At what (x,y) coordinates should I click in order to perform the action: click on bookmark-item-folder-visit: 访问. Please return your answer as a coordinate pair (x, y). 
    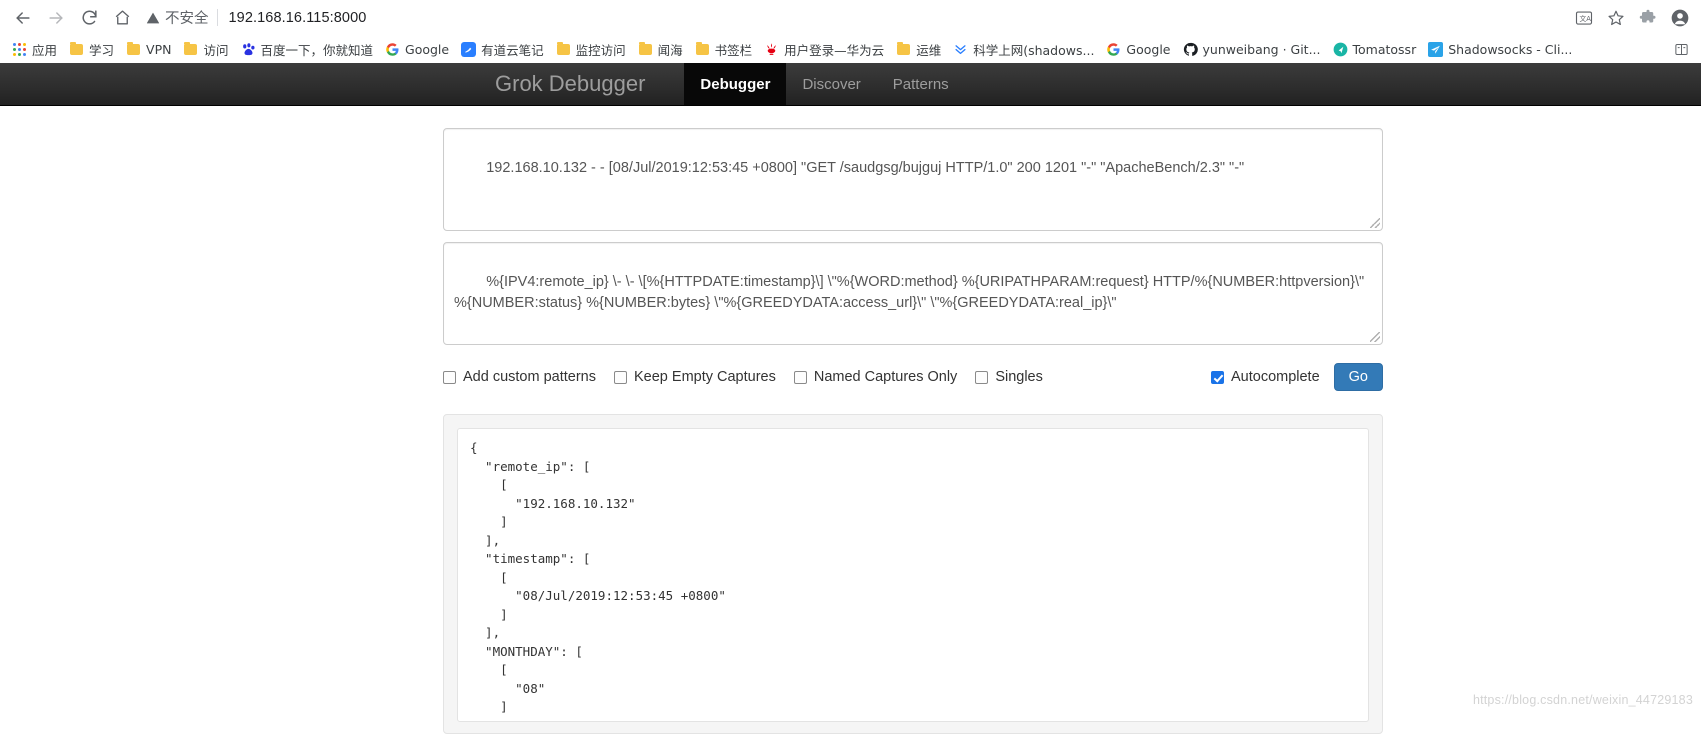
    Looking at the image, I should click on (205, 49).